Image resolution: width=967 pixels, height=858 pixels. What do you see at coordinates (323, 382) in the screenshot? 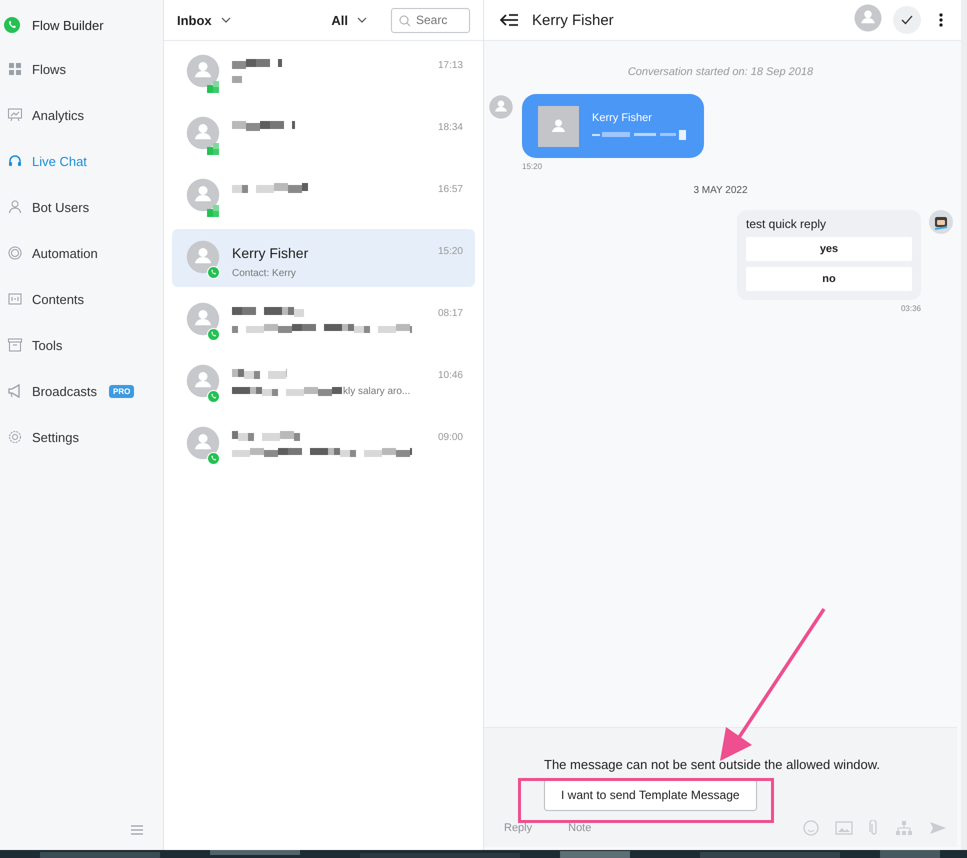
I see `conversation-item: kly salary aro... 10:46` at bounding box center [323, 382].